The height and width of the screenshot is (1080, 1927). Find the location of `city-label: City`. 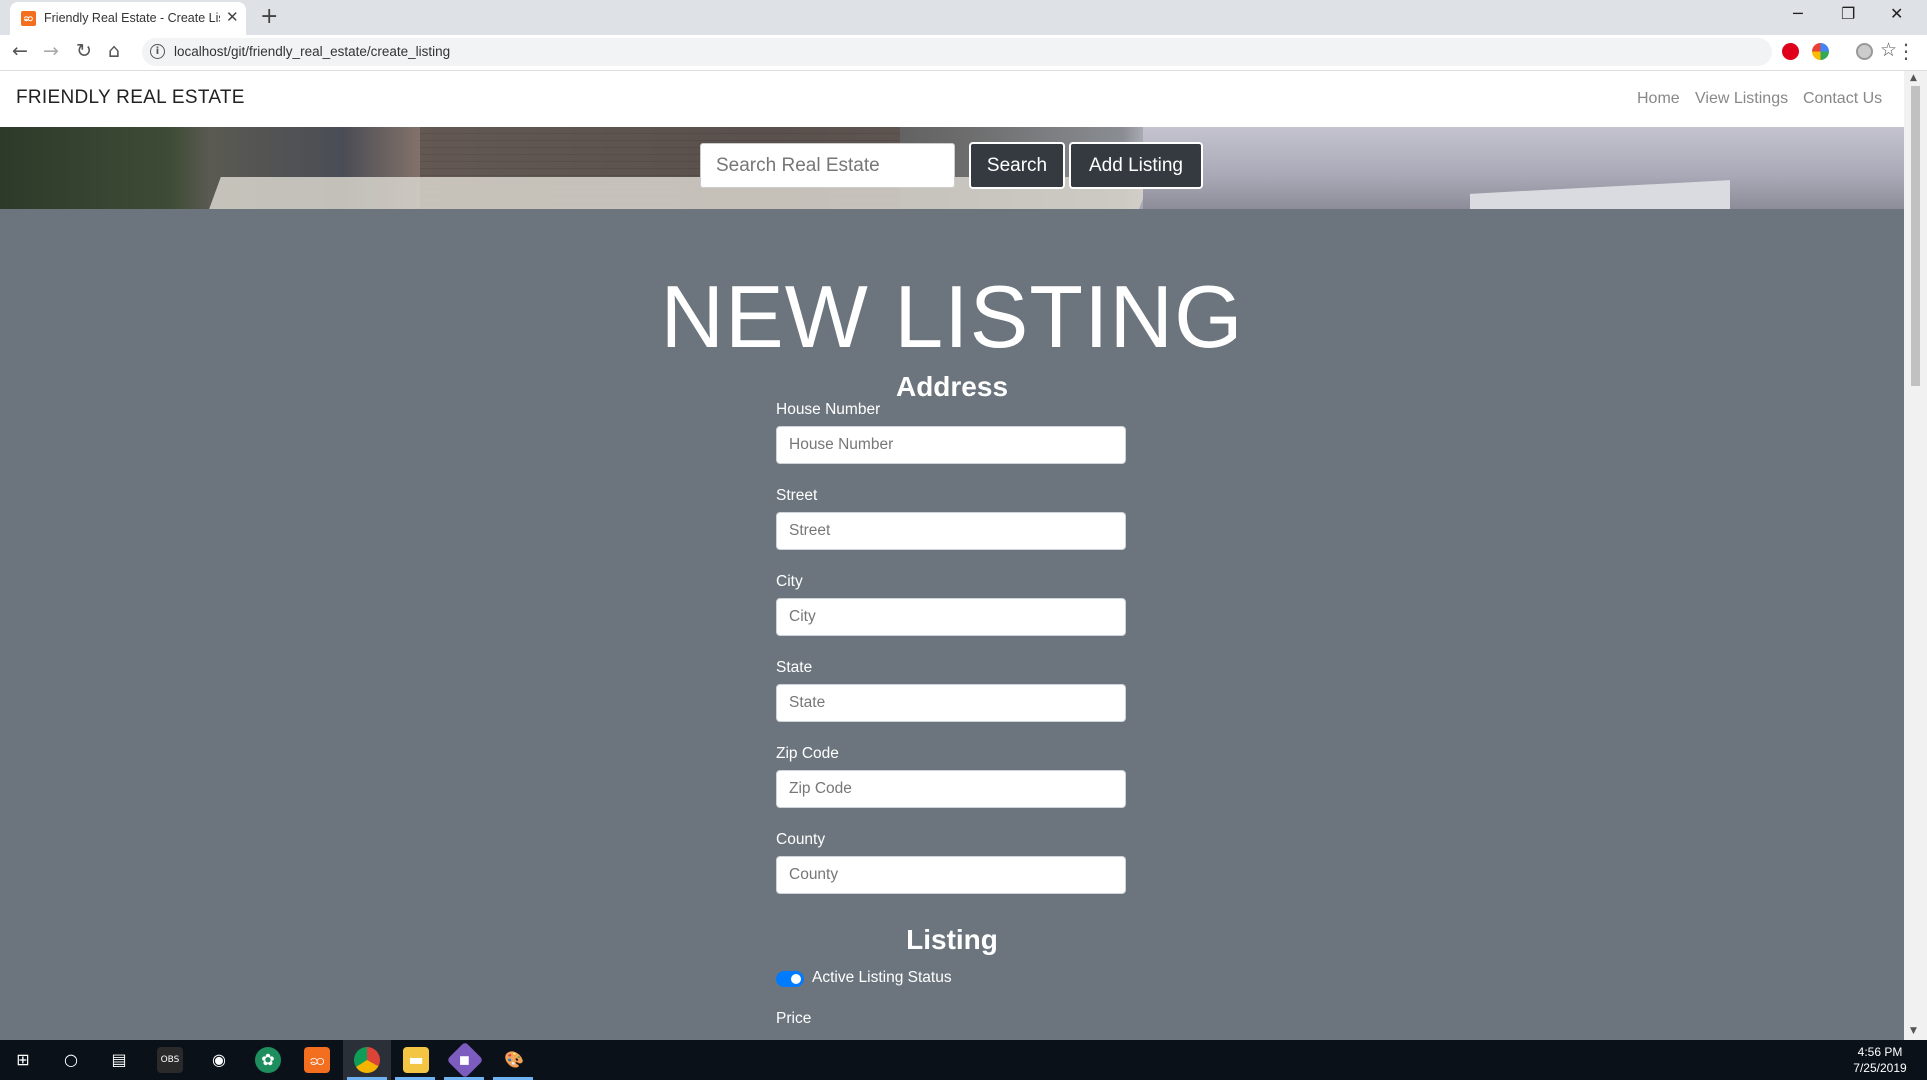

city-label: City is located at coordinates (789, 581).